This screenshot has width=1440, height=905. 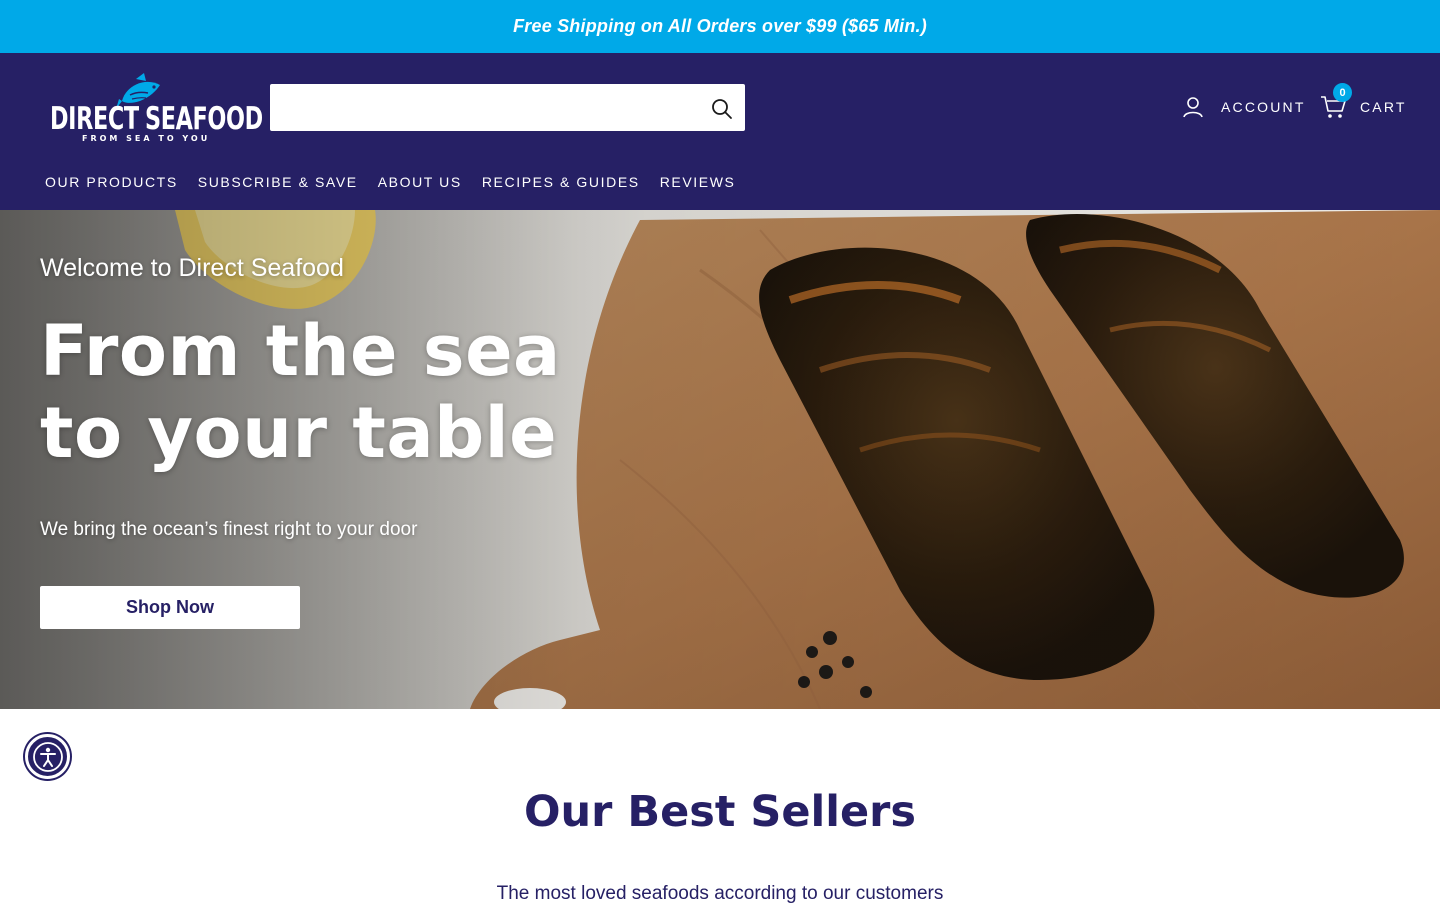 What do you see at coordinates (720, 812) in the screenshot?
I see `best-sellers-title: Our Best Sellers` at bounding box center [720, 812].